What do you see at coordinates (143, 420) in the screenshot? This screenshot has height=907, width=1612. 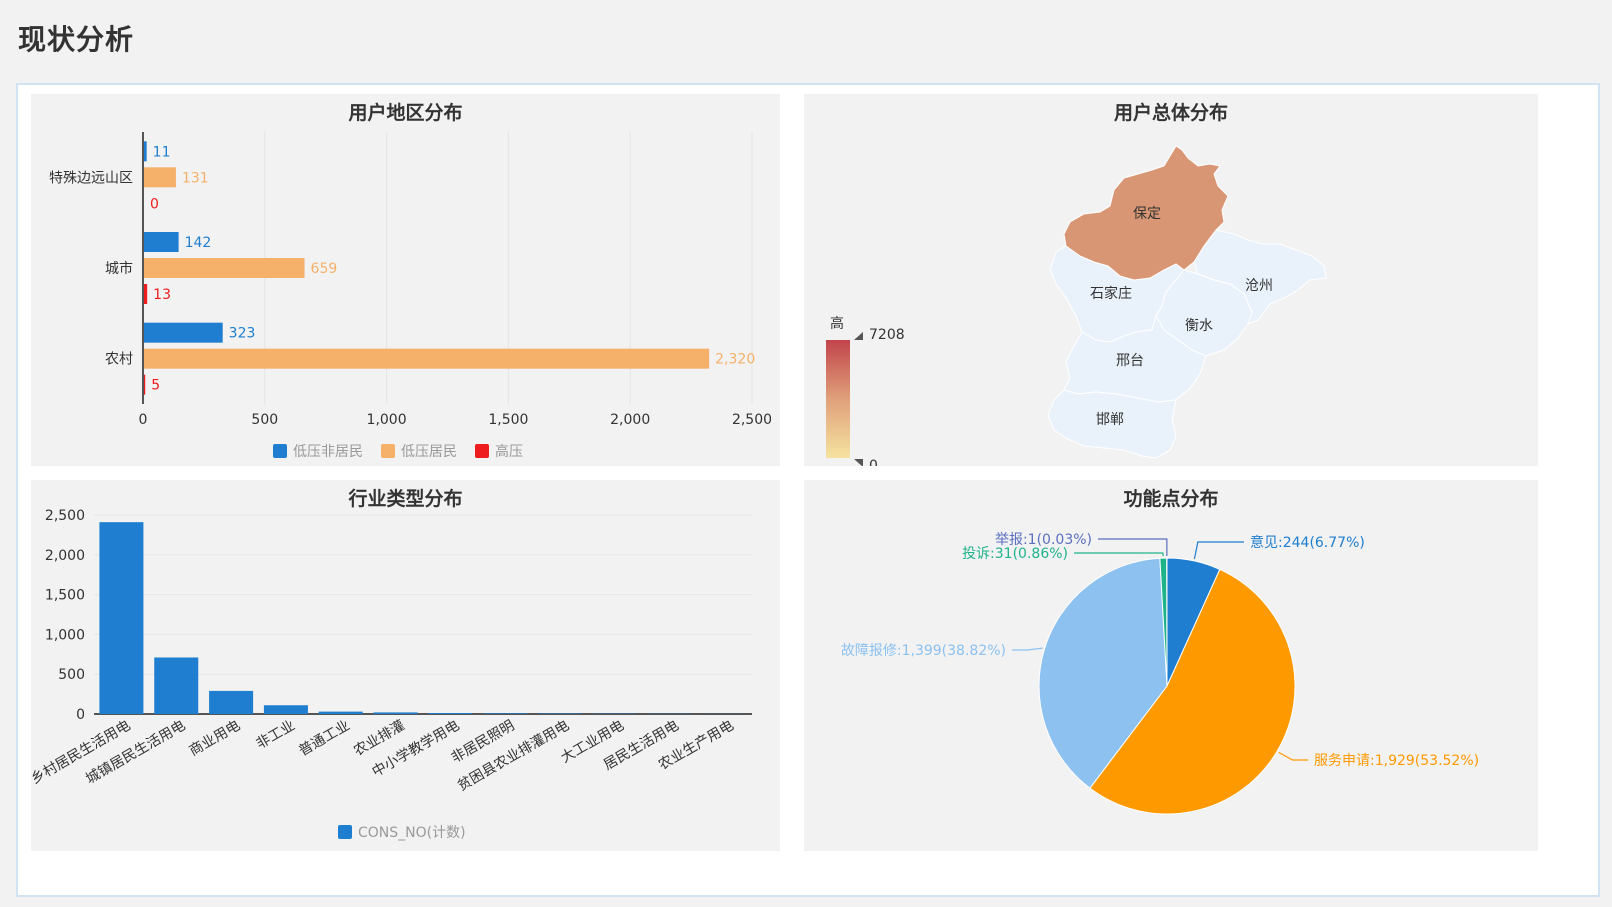 I see `x-tick-label: 0` at bounding box center [143, 420].